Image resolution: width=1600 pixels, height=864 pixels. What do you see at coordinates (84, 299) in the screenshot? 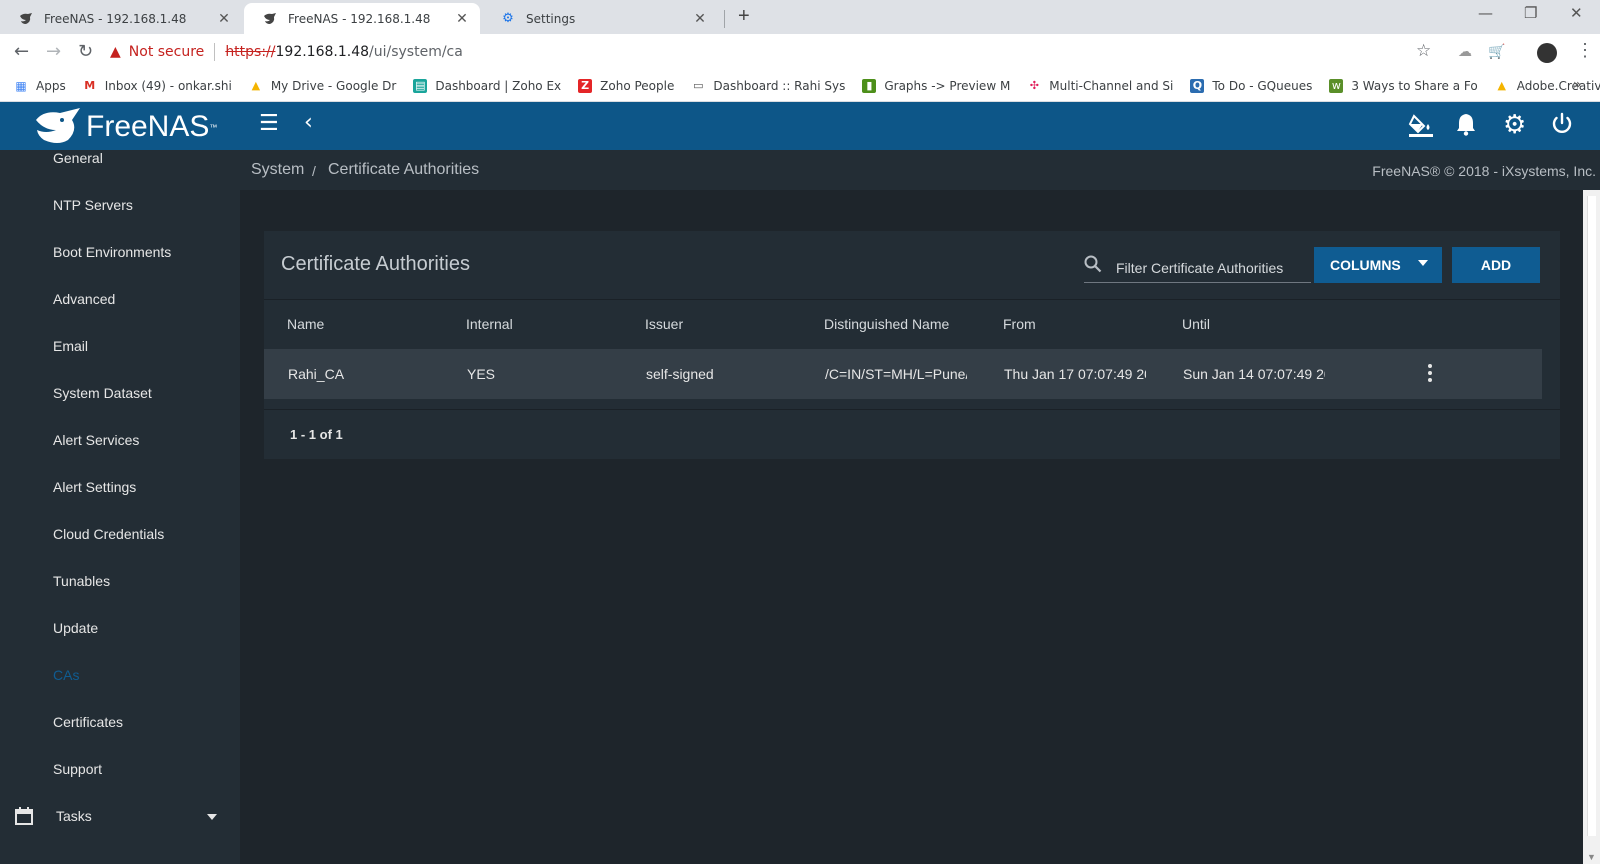
I see `sidebar-item-advanced: Advanced` at bounding box center [84, 299].